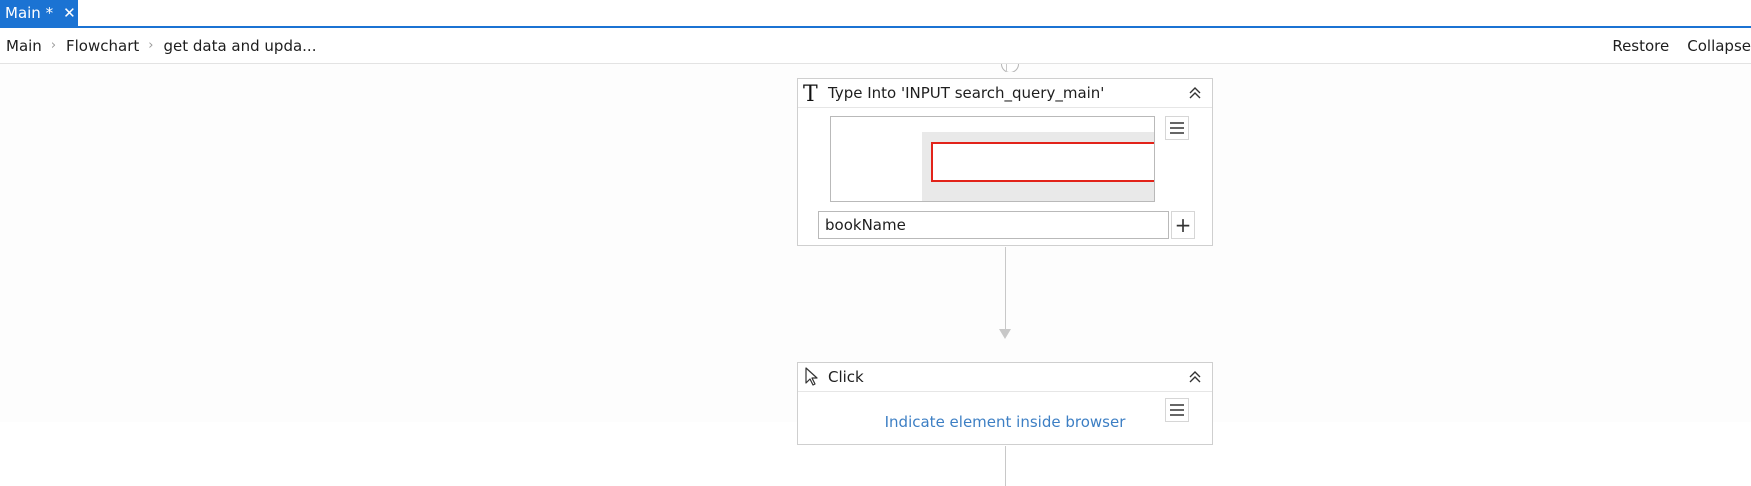 The image size is (1751, 486). What do you see at coordinates (993, 225) in the screenshot?
I see `text-input-field: bookName` at bounding box center [993, 225].